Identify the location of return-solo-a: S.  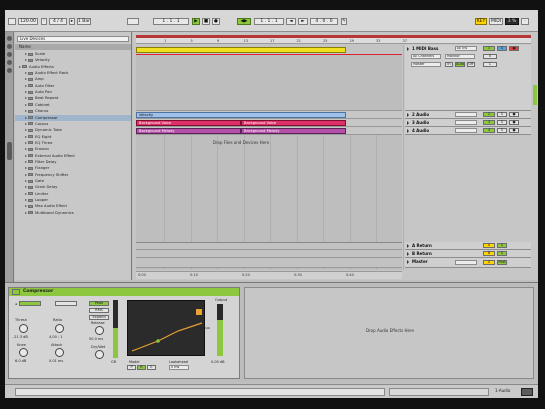
(502, 245).